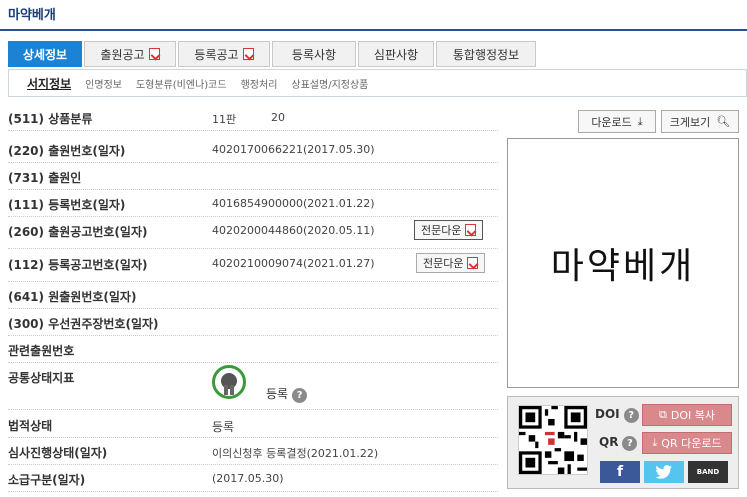 The image size is (747, 497). What do you see at coordinates (130, 54) in the screenshot?
I see `tab-application-publication: 출원공고` at bounding box center [130, 54].